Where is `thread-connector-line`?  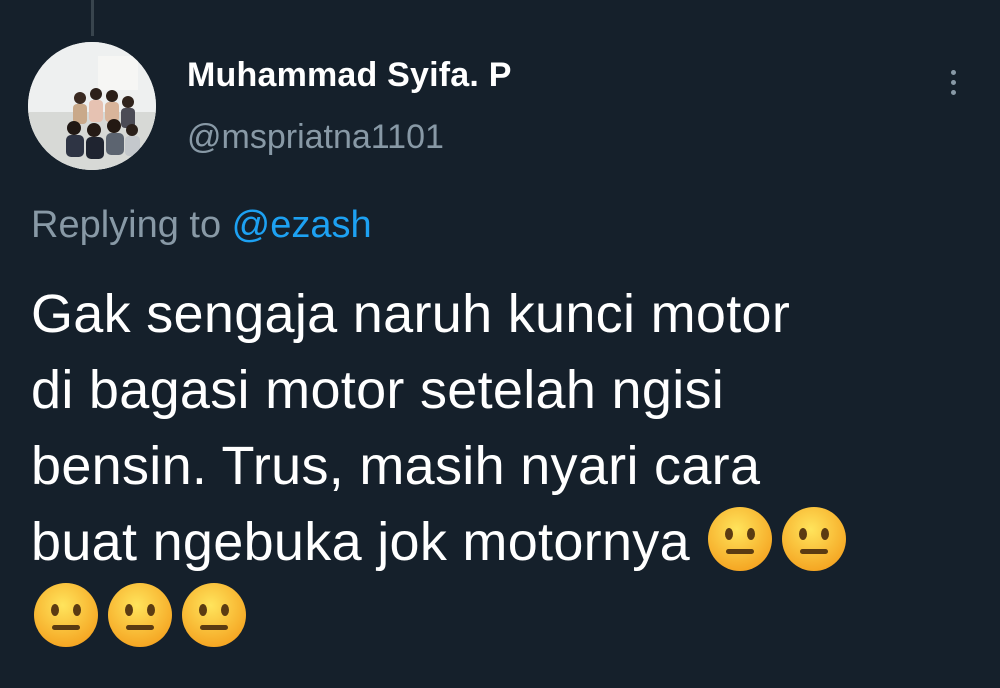
thread-connector-line is located at coordinates (92, 18).